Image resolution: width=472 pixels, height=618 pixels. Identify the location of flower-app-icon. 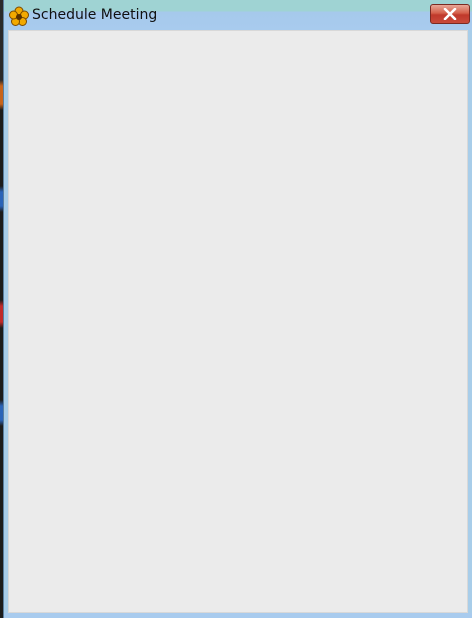
(19, 17).